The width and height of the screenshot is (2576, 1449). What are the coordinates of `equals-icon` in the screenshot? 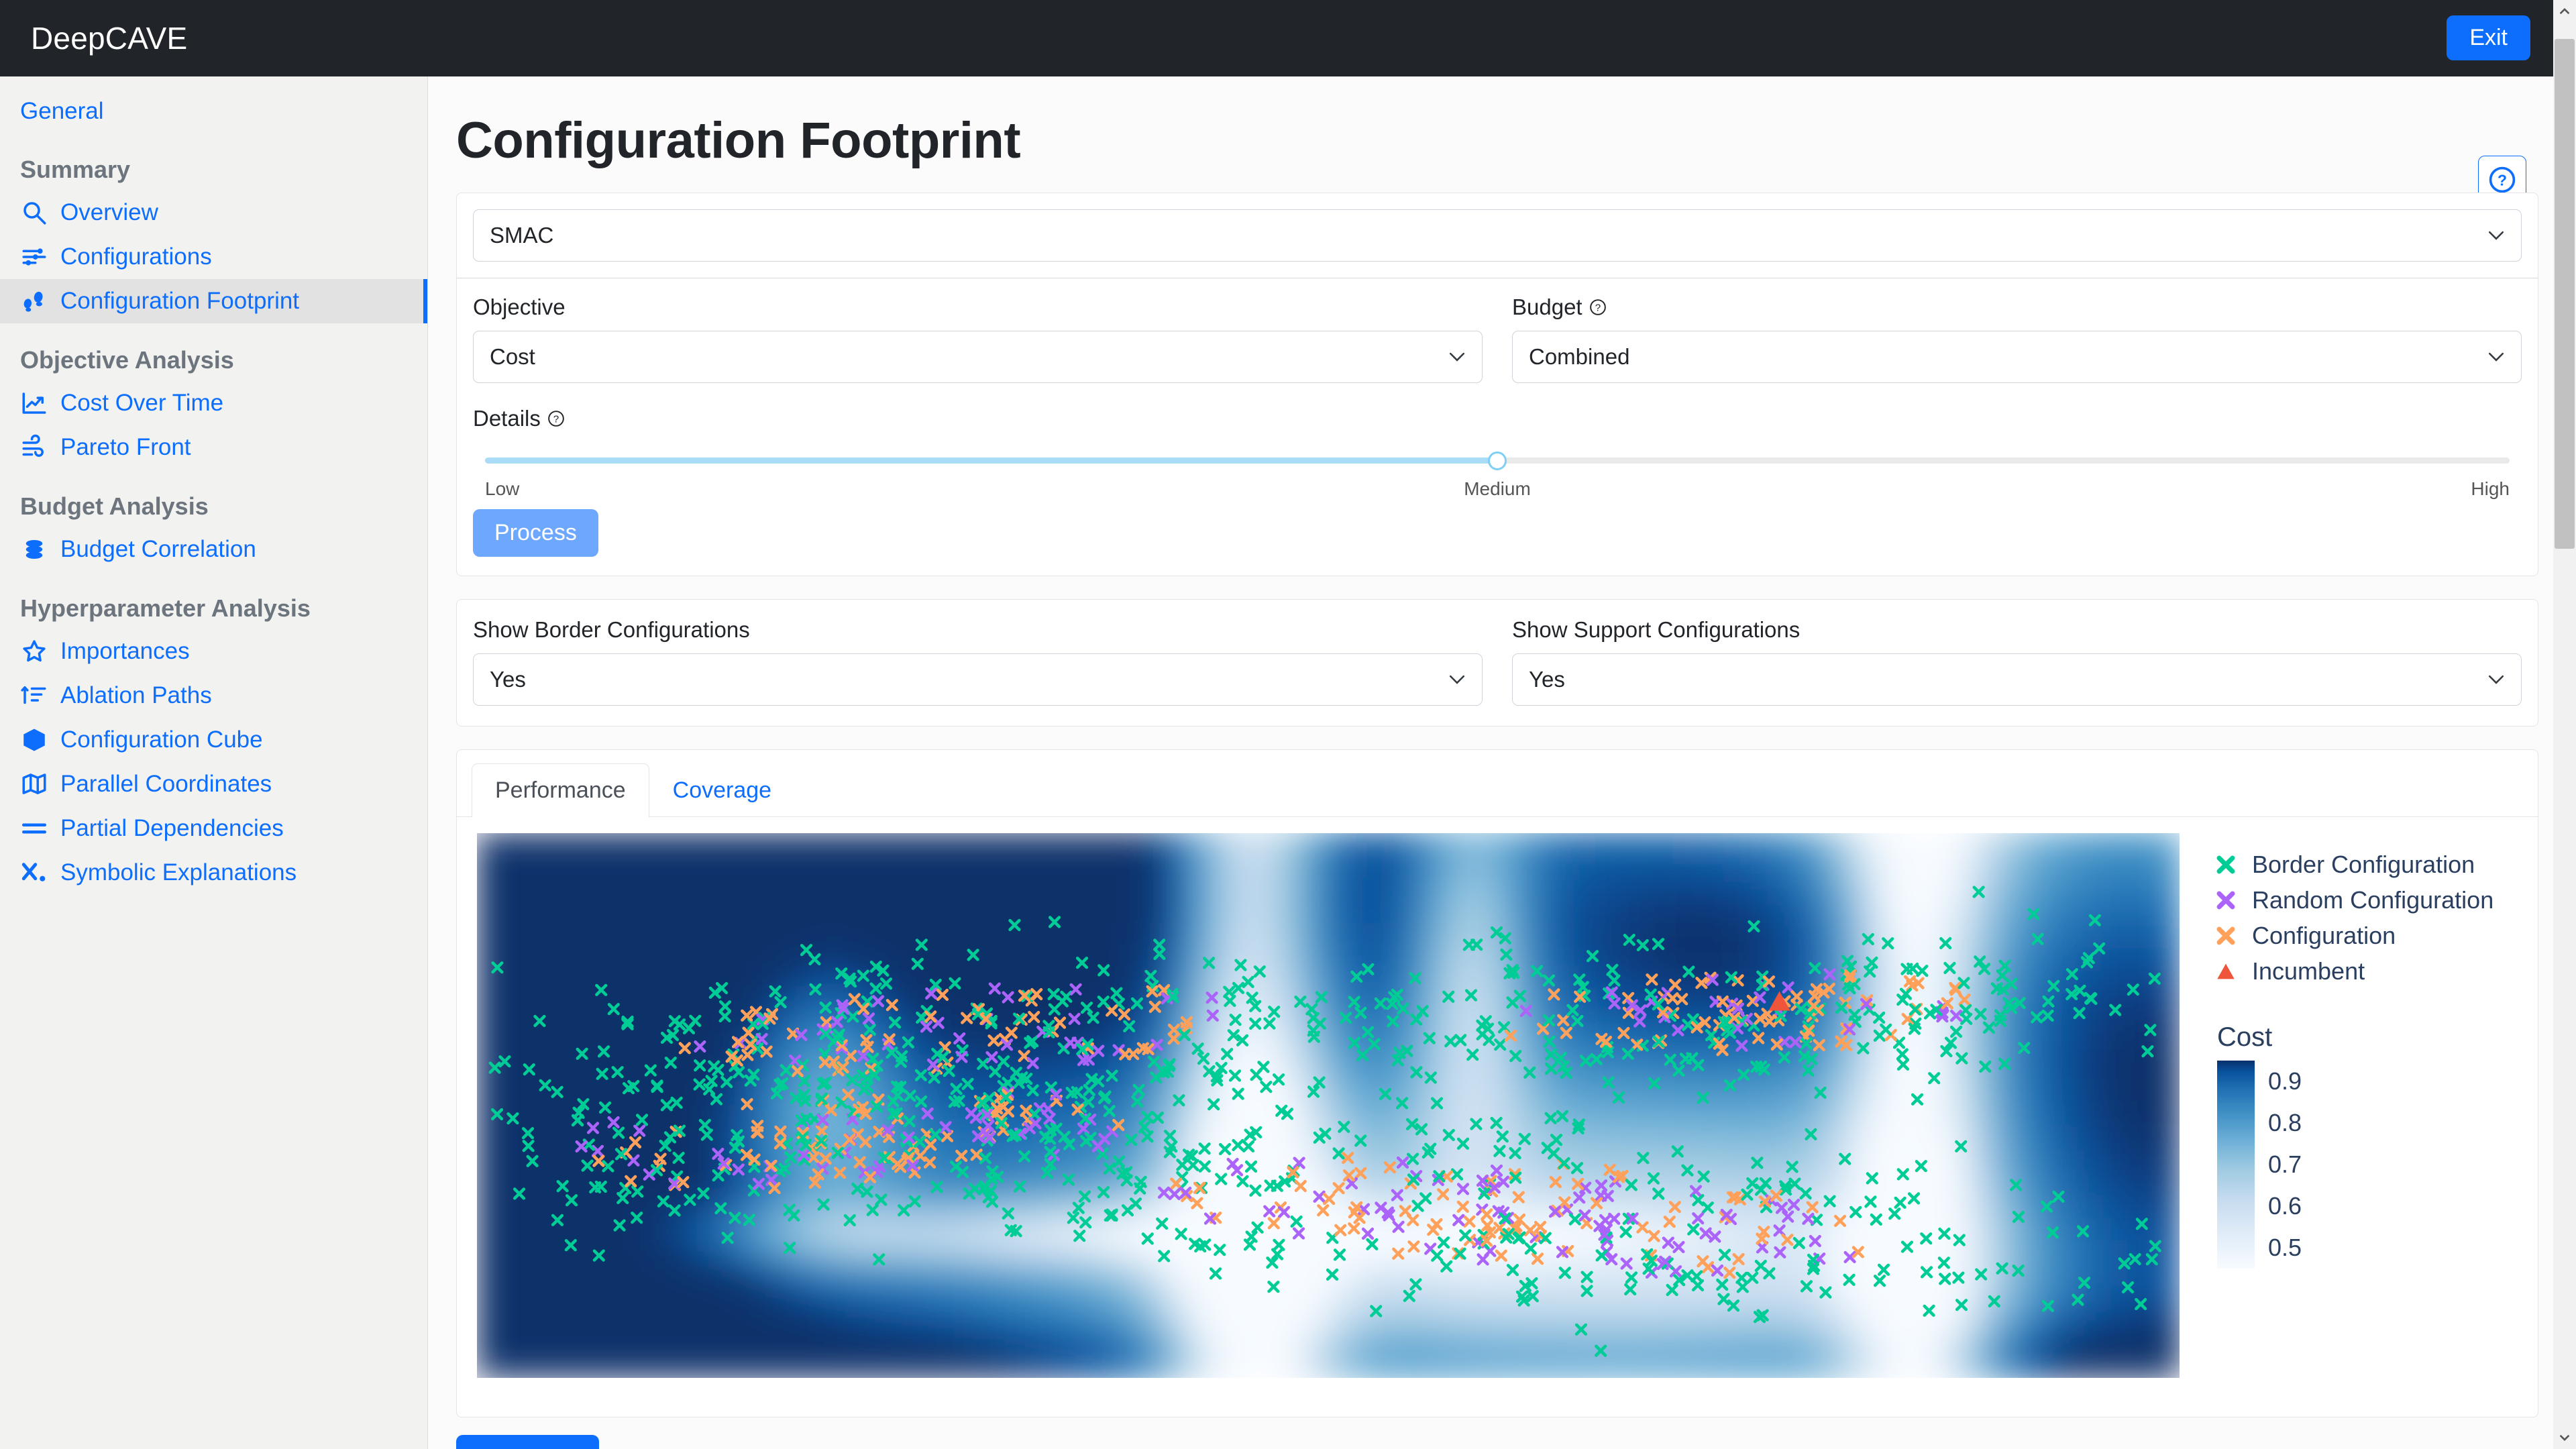 It's located at (34, 828).